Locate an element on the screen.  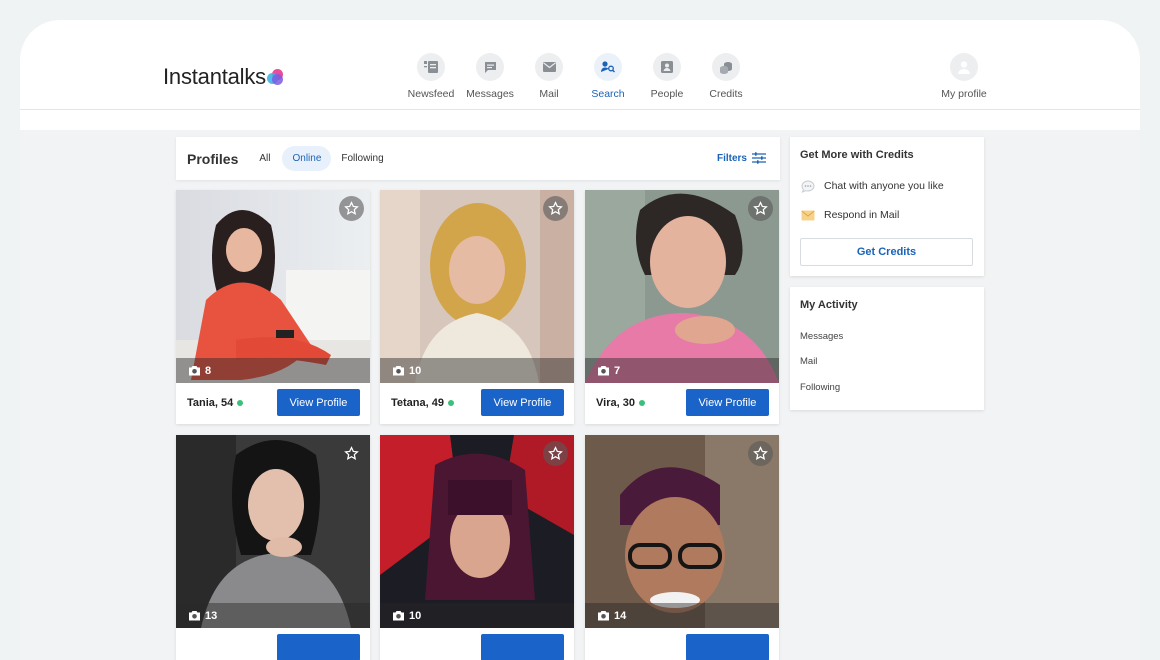
nav-label: Credits is located at coordinates (726, 94).